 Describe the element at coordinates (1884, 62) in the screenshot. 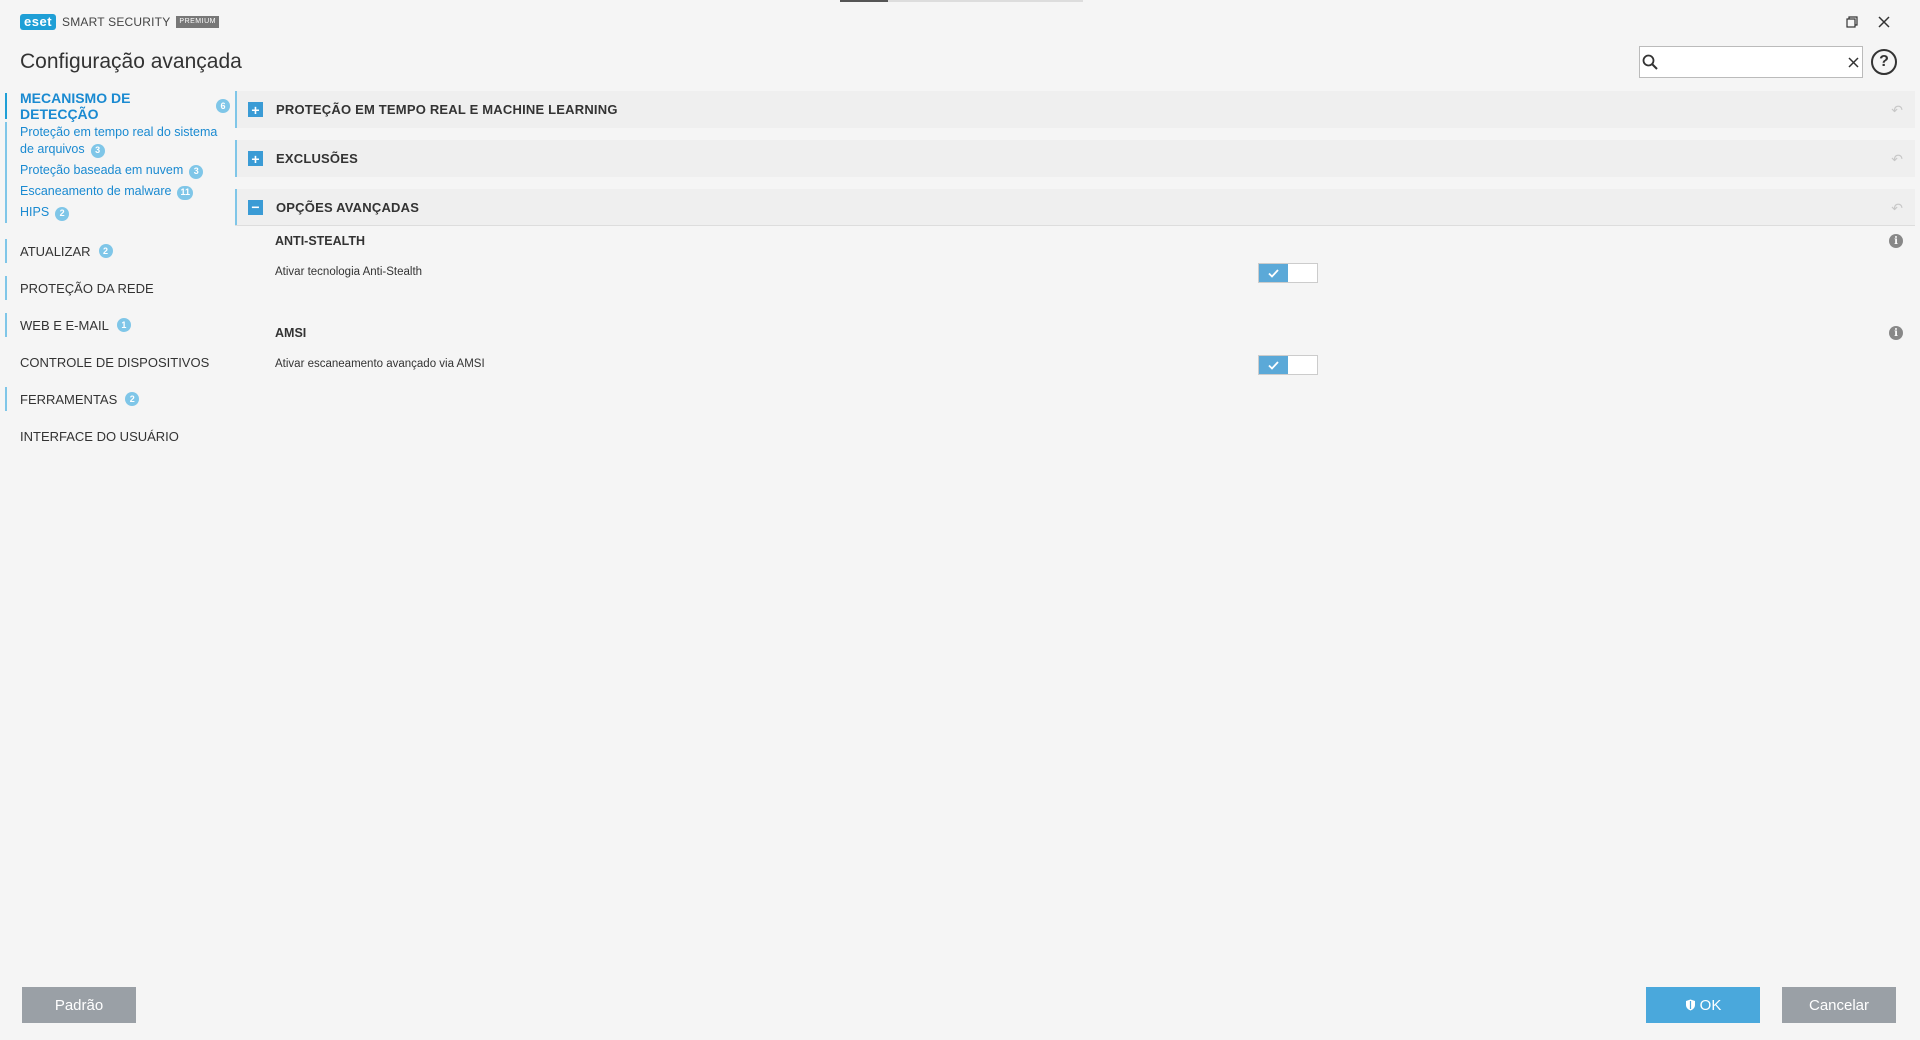

I see `help-icon: ?` at that location.